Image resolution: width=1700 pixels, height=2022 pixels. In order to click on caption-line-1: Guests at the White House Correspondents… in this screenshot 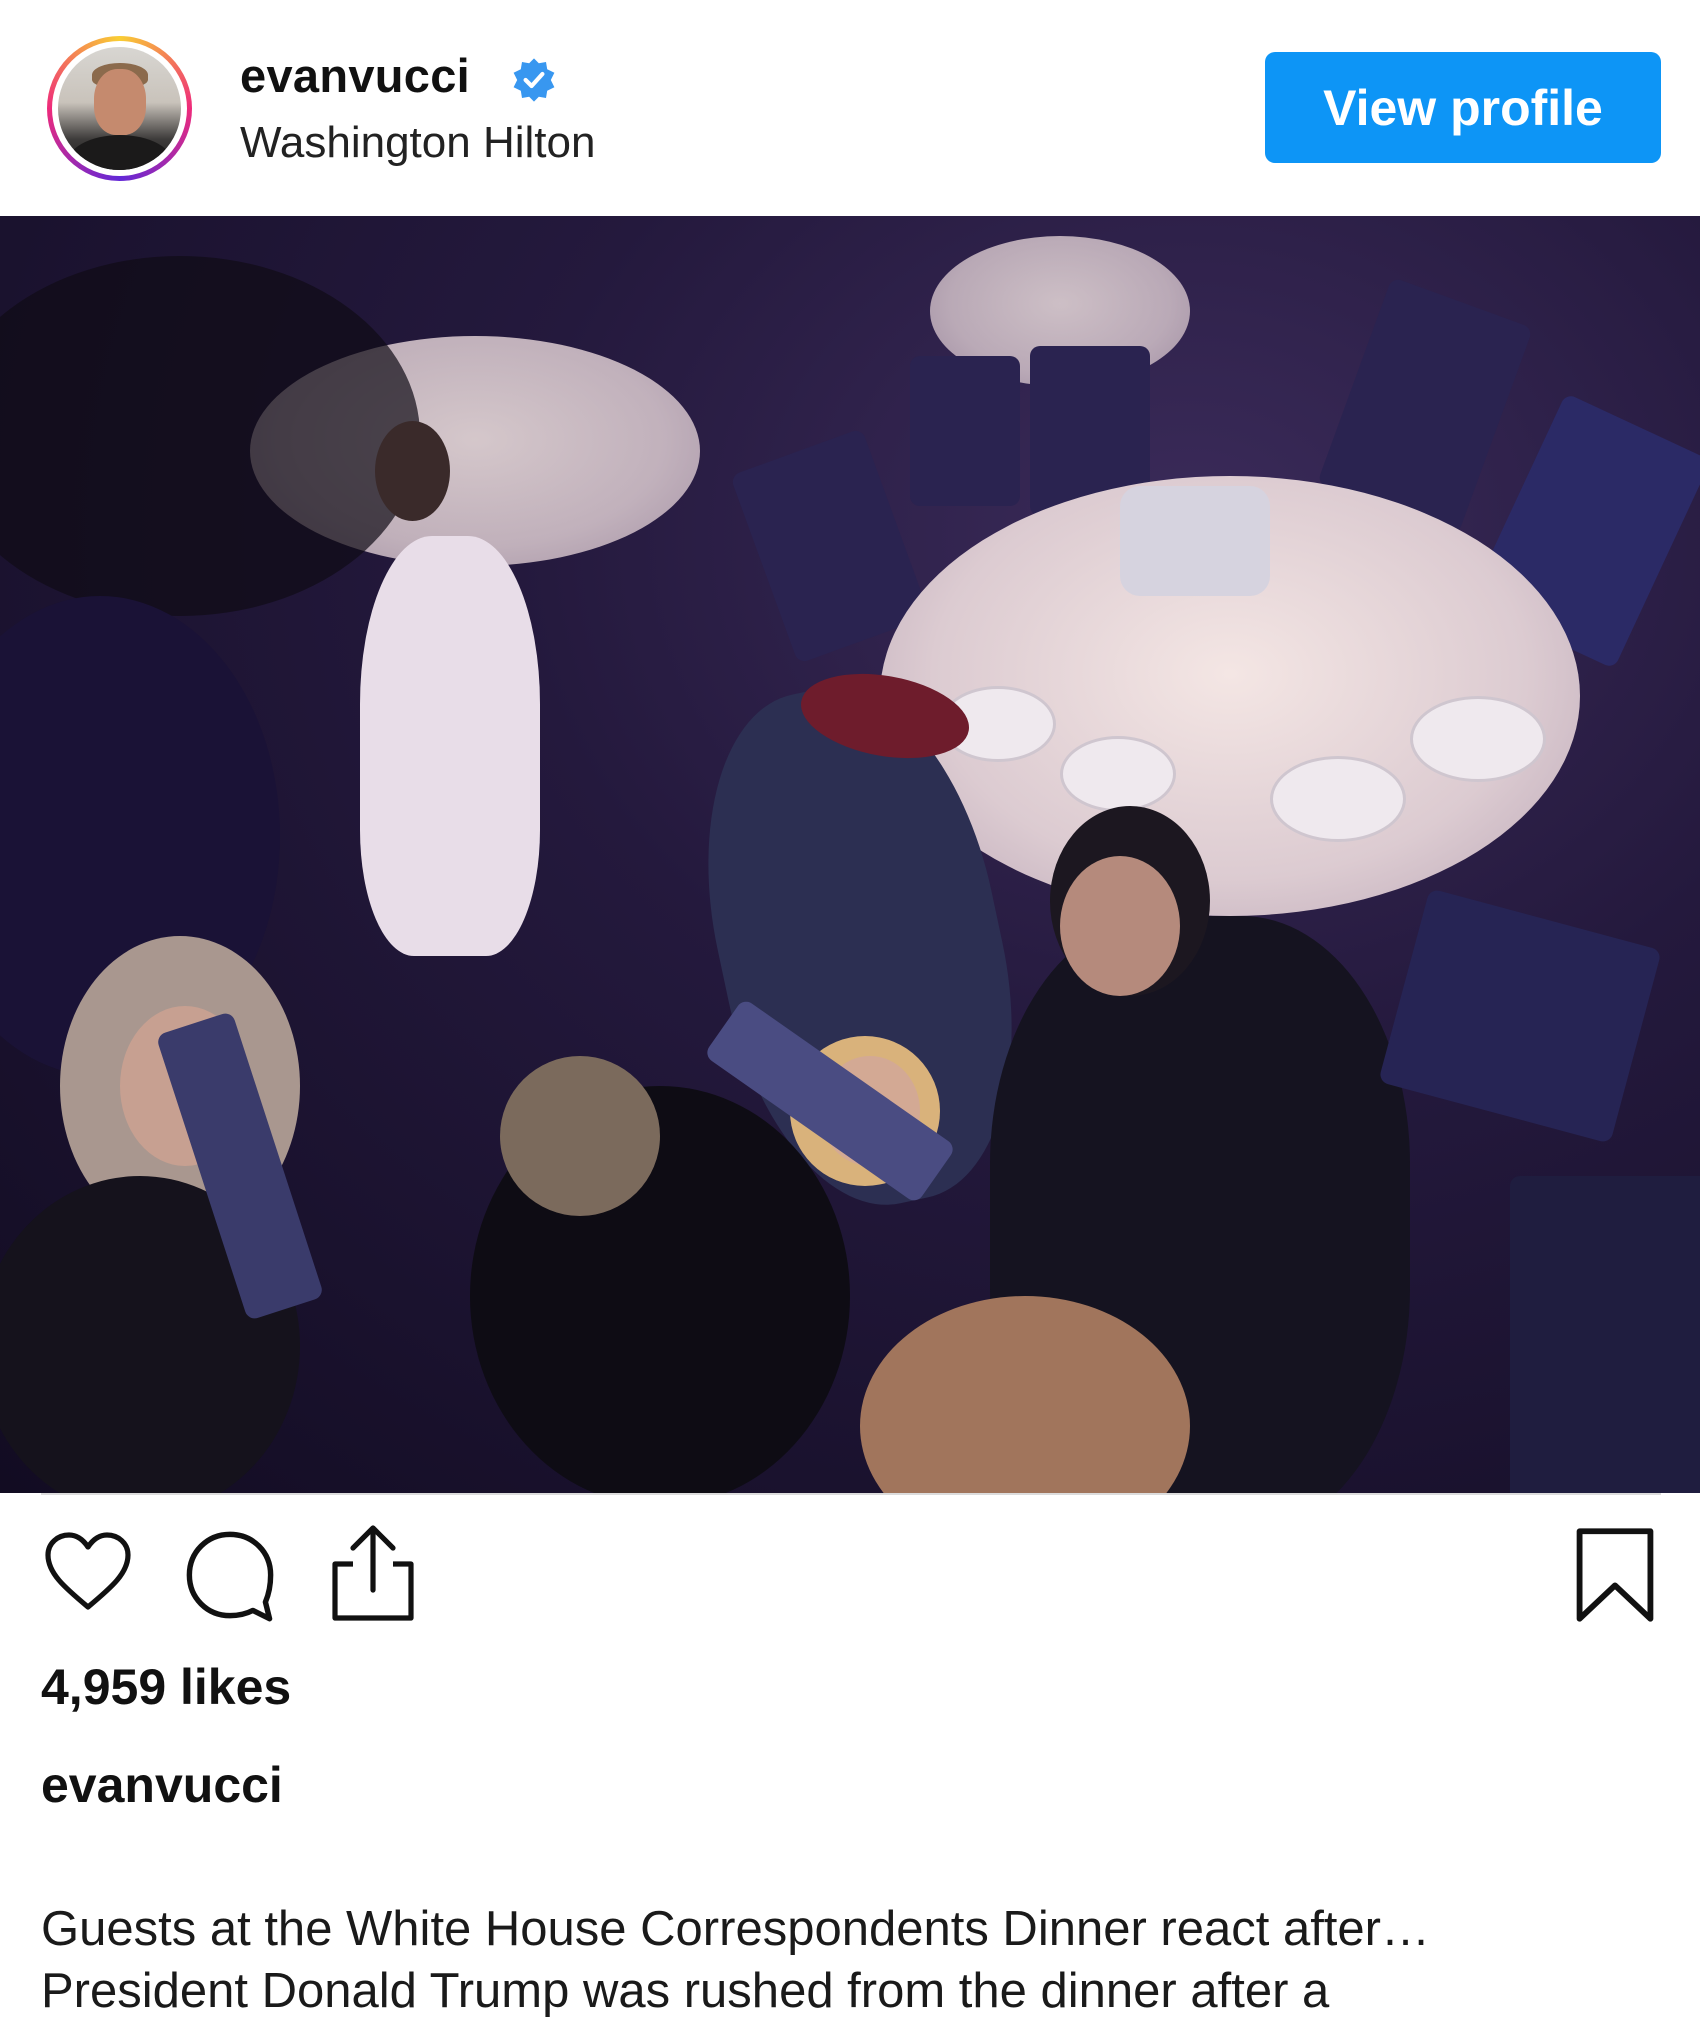, I will do `click(735, 1929)`.